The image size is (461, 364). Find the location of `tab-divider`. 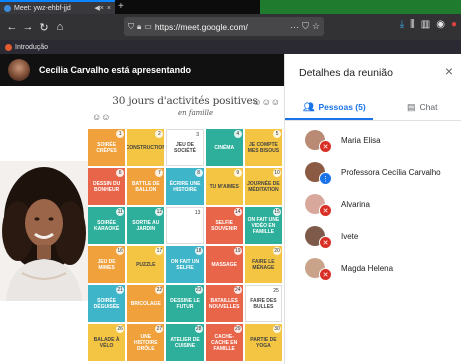

tab-divider is located at coordinates (373, 120).